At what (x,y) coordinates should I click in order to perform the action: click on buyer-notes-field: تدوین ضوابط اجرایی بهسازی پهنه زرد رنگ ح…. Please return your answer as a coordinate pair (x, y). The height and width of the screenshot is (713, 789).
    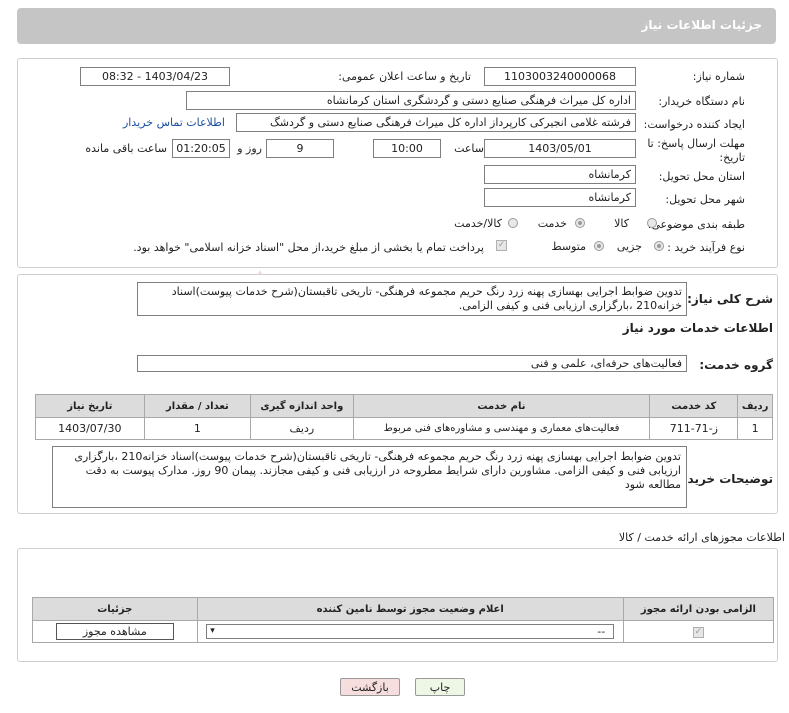
    Looking at the image, I should click on (369, 477).